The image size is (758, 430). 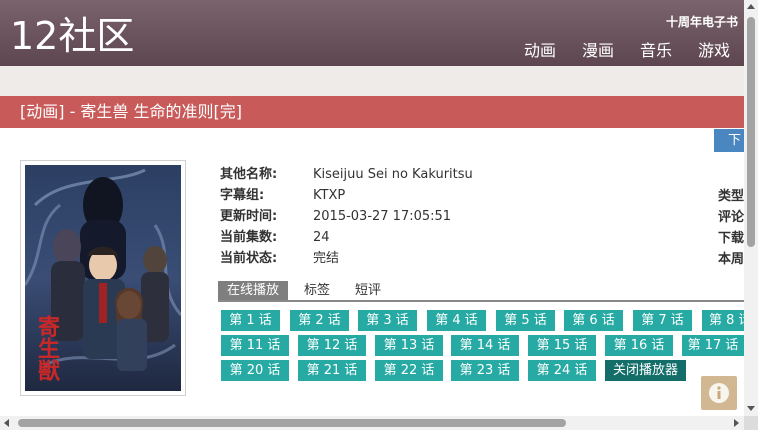 What do you see at coordinates (729, 140) in the screenshot?
I see `download-tab: 下` at bounding box center [729, 140].